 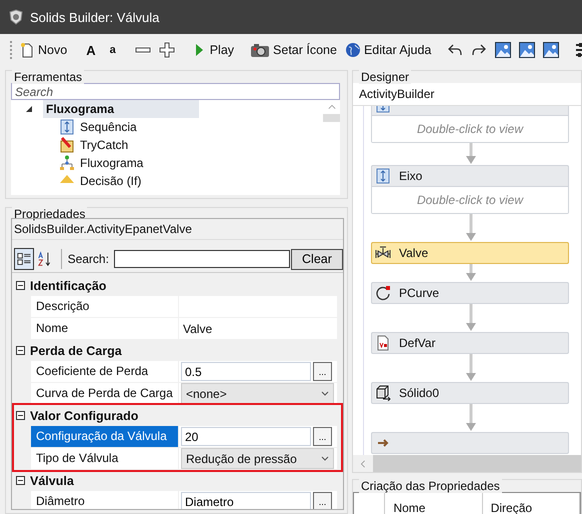 What do you see at coordinates (76, 351) in the screenshot?
I see `category-label: Perda de Carga` at bounding box center [76, 351].